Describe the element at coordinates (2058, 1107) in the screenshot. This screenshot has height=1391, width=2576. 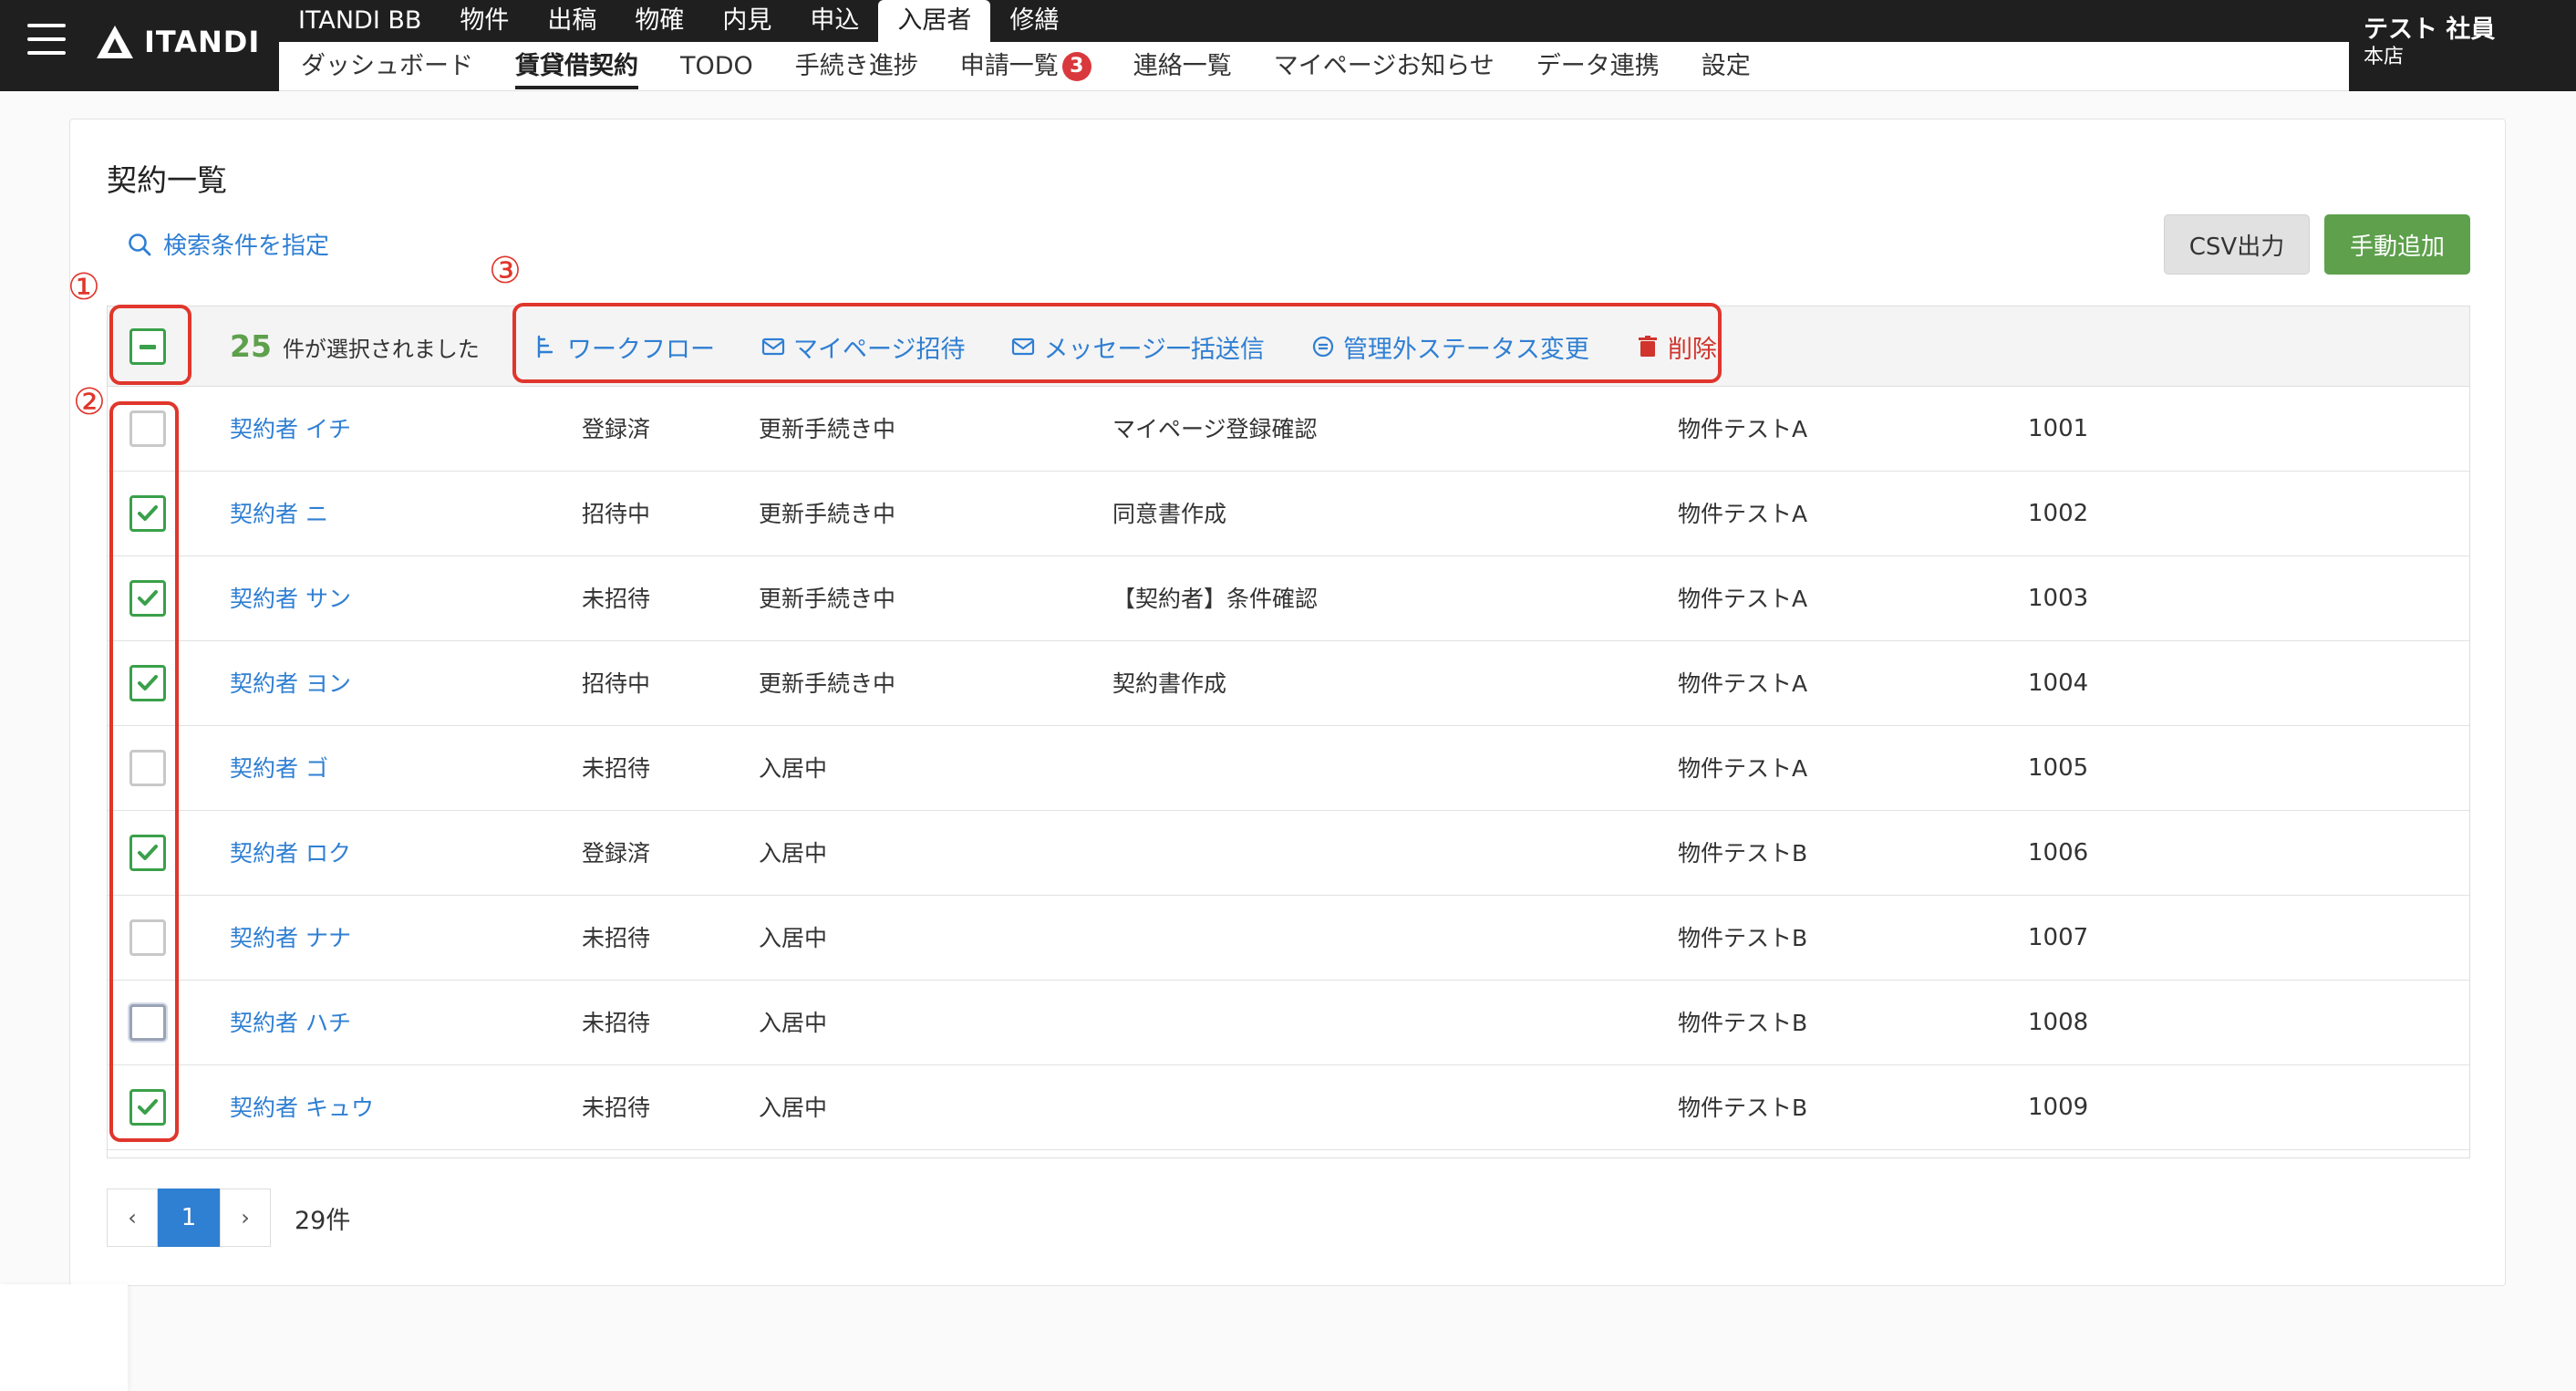
I see `room-number: 1009` at that location.